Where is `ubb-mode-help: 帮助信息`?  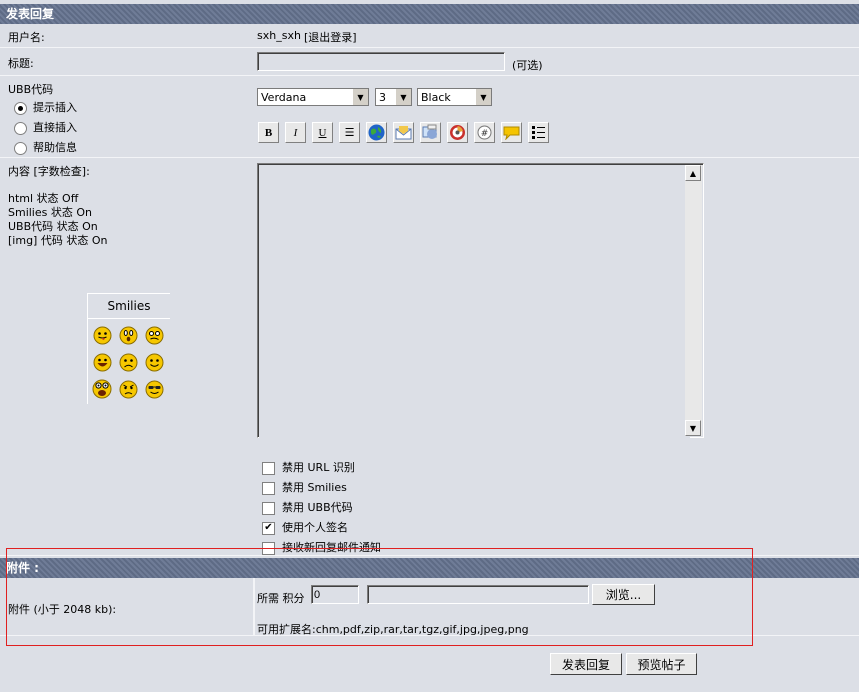 ubb-mode-help: 帮助信息 is located at coordinates (45, 147).